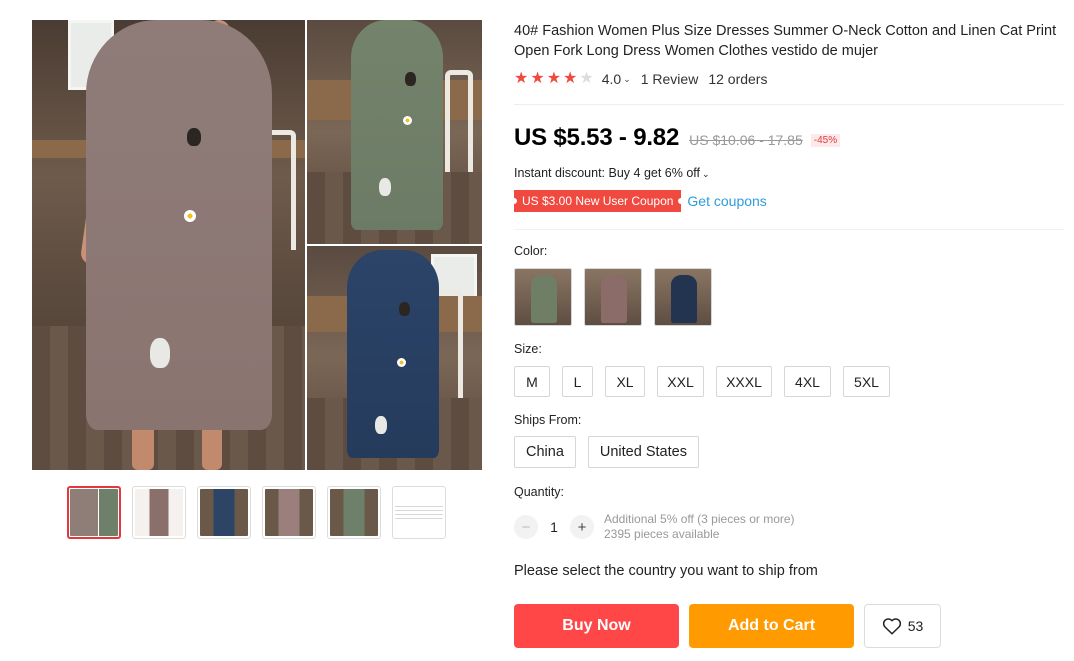 This screenshot has width=1074, height=661. What do you see at coordinates (807, 381) in the screenshot?
I see `size-option-4xl: 4XL` at bounding box center [807, 381].